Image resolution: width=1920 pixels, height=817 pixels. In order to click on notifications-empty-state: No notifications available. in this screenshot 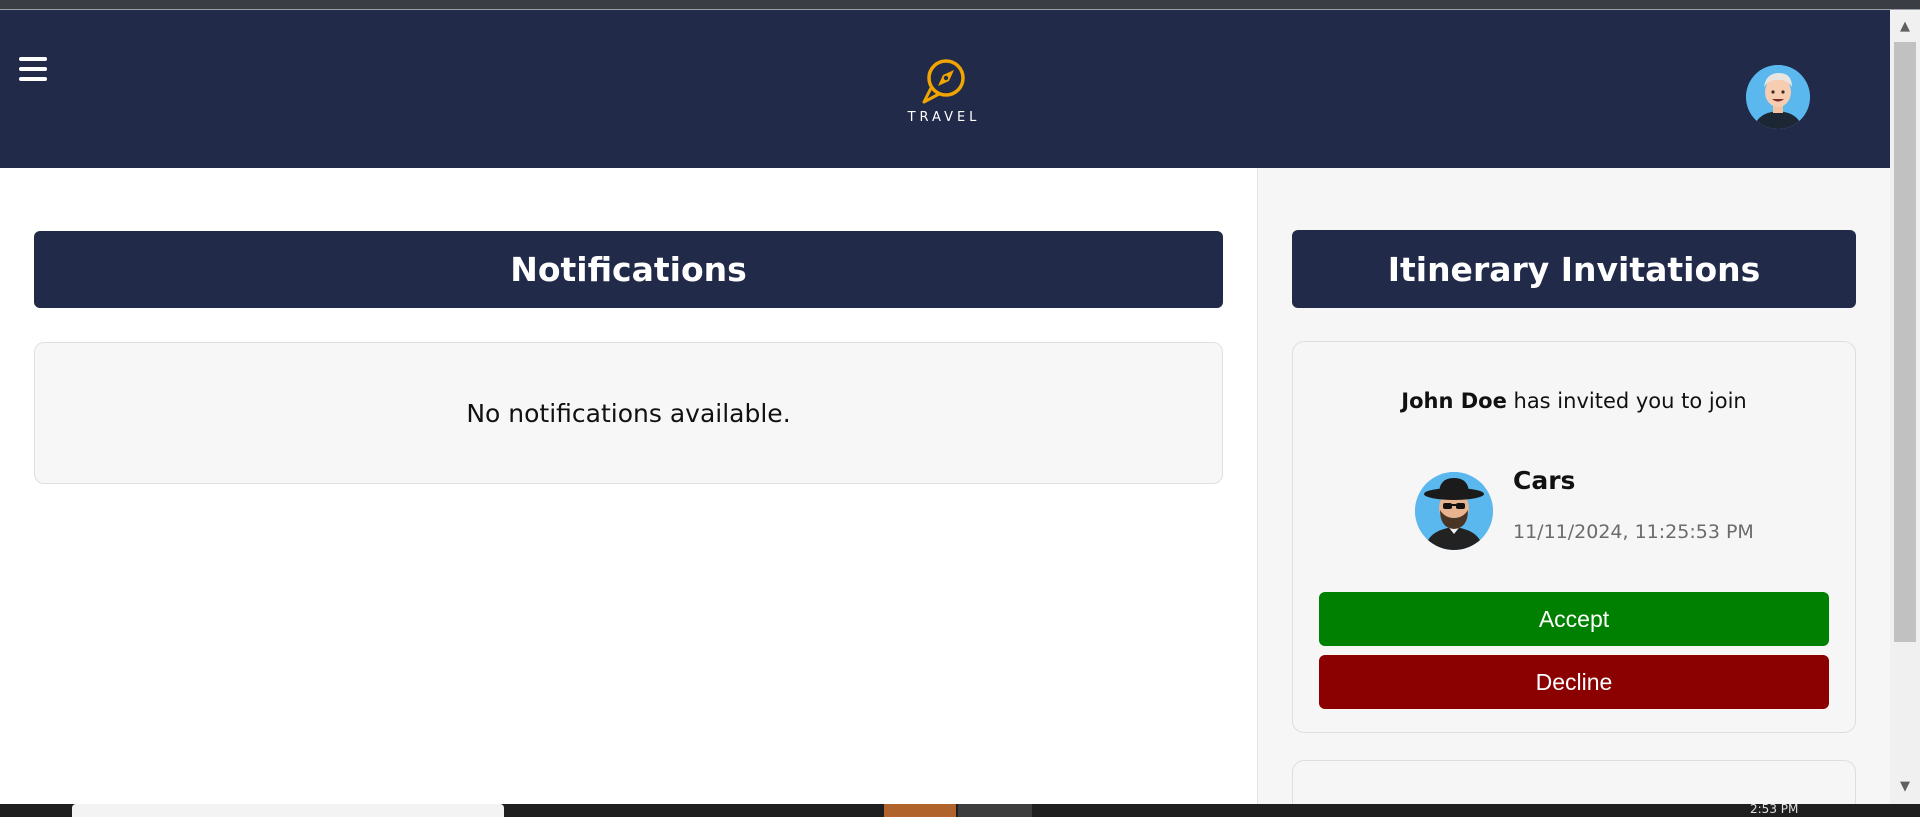, I will do `click(628, 413)`.